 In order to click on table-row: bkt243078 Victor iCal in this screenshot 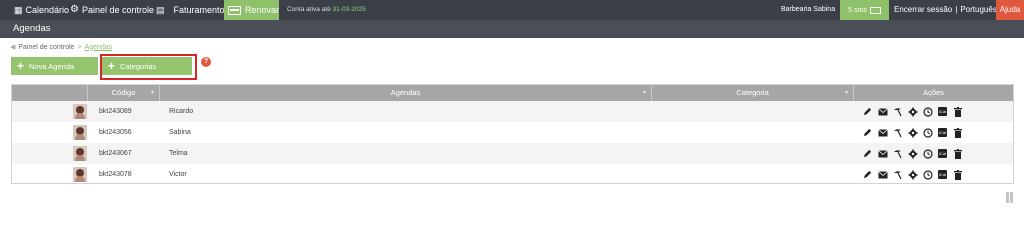, I will do `click(512, 174)`.